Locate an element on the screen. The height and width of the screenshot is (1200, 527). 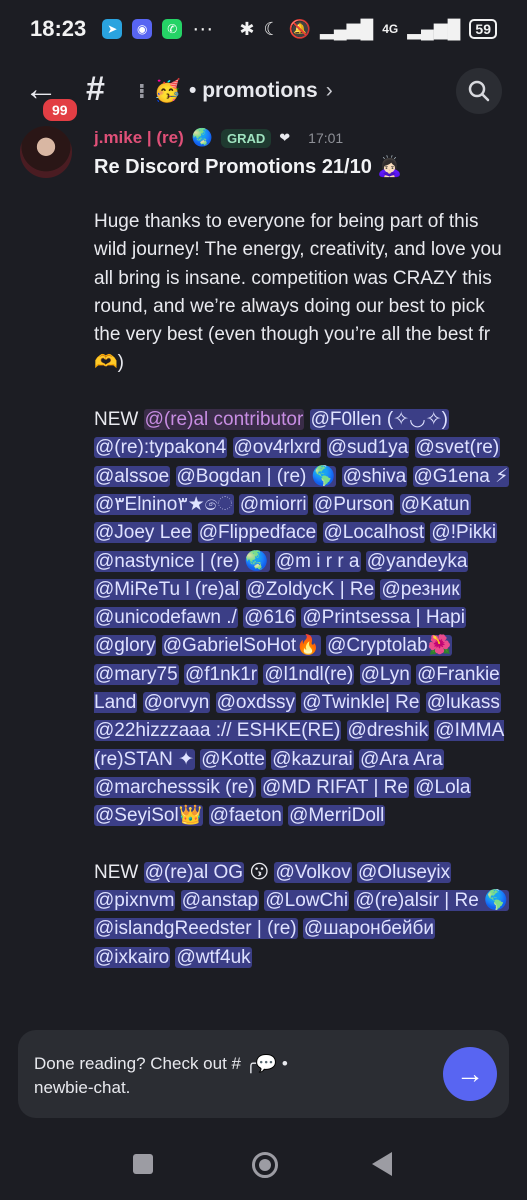
user-mention: @(re)alsir | Re 🌎 is located at coordinates (431, 901).